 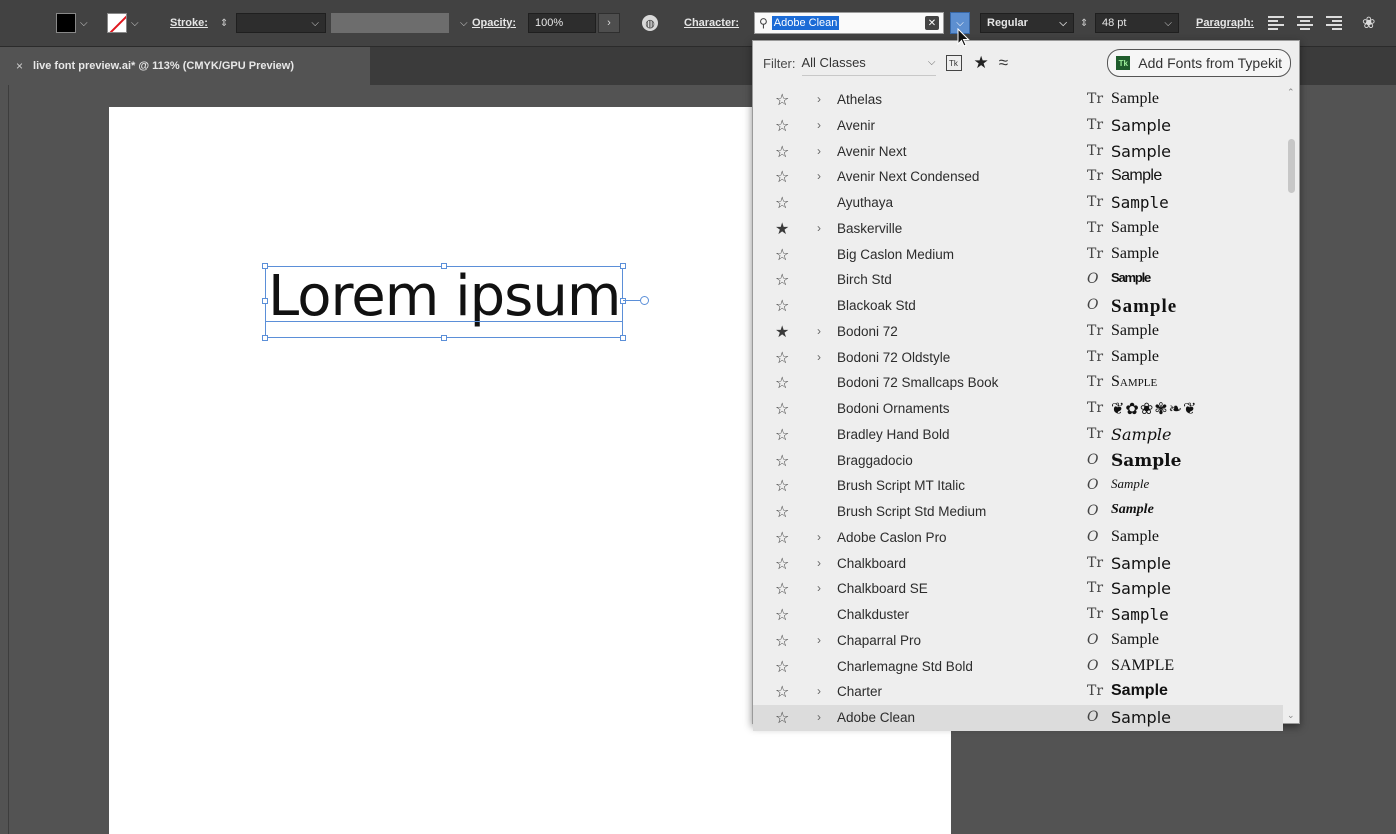 I want to click on font-row: ☆ › Chaparral Pro O Sample, so click(x=1018, y=641).